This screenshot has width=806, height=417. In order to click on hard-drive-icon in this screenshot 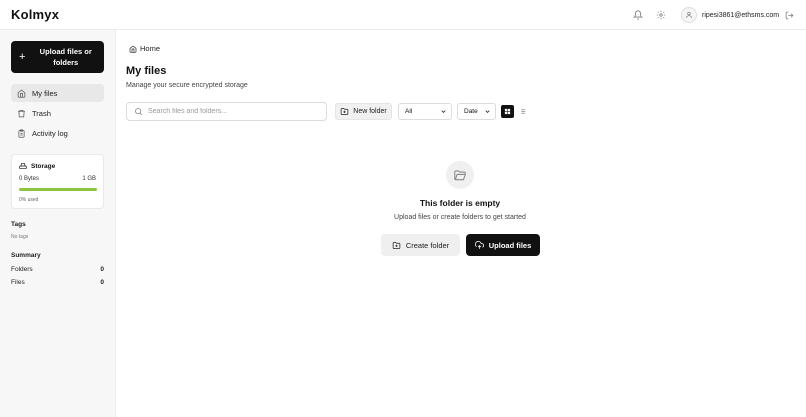, I will do `click(23, 166)`.